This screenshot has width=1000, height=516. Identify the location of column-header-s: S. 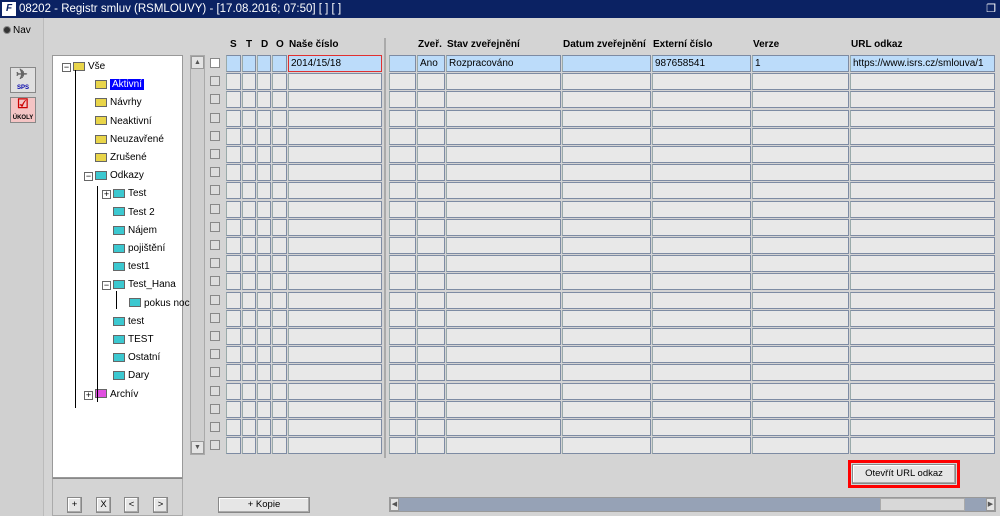
(233, 44).